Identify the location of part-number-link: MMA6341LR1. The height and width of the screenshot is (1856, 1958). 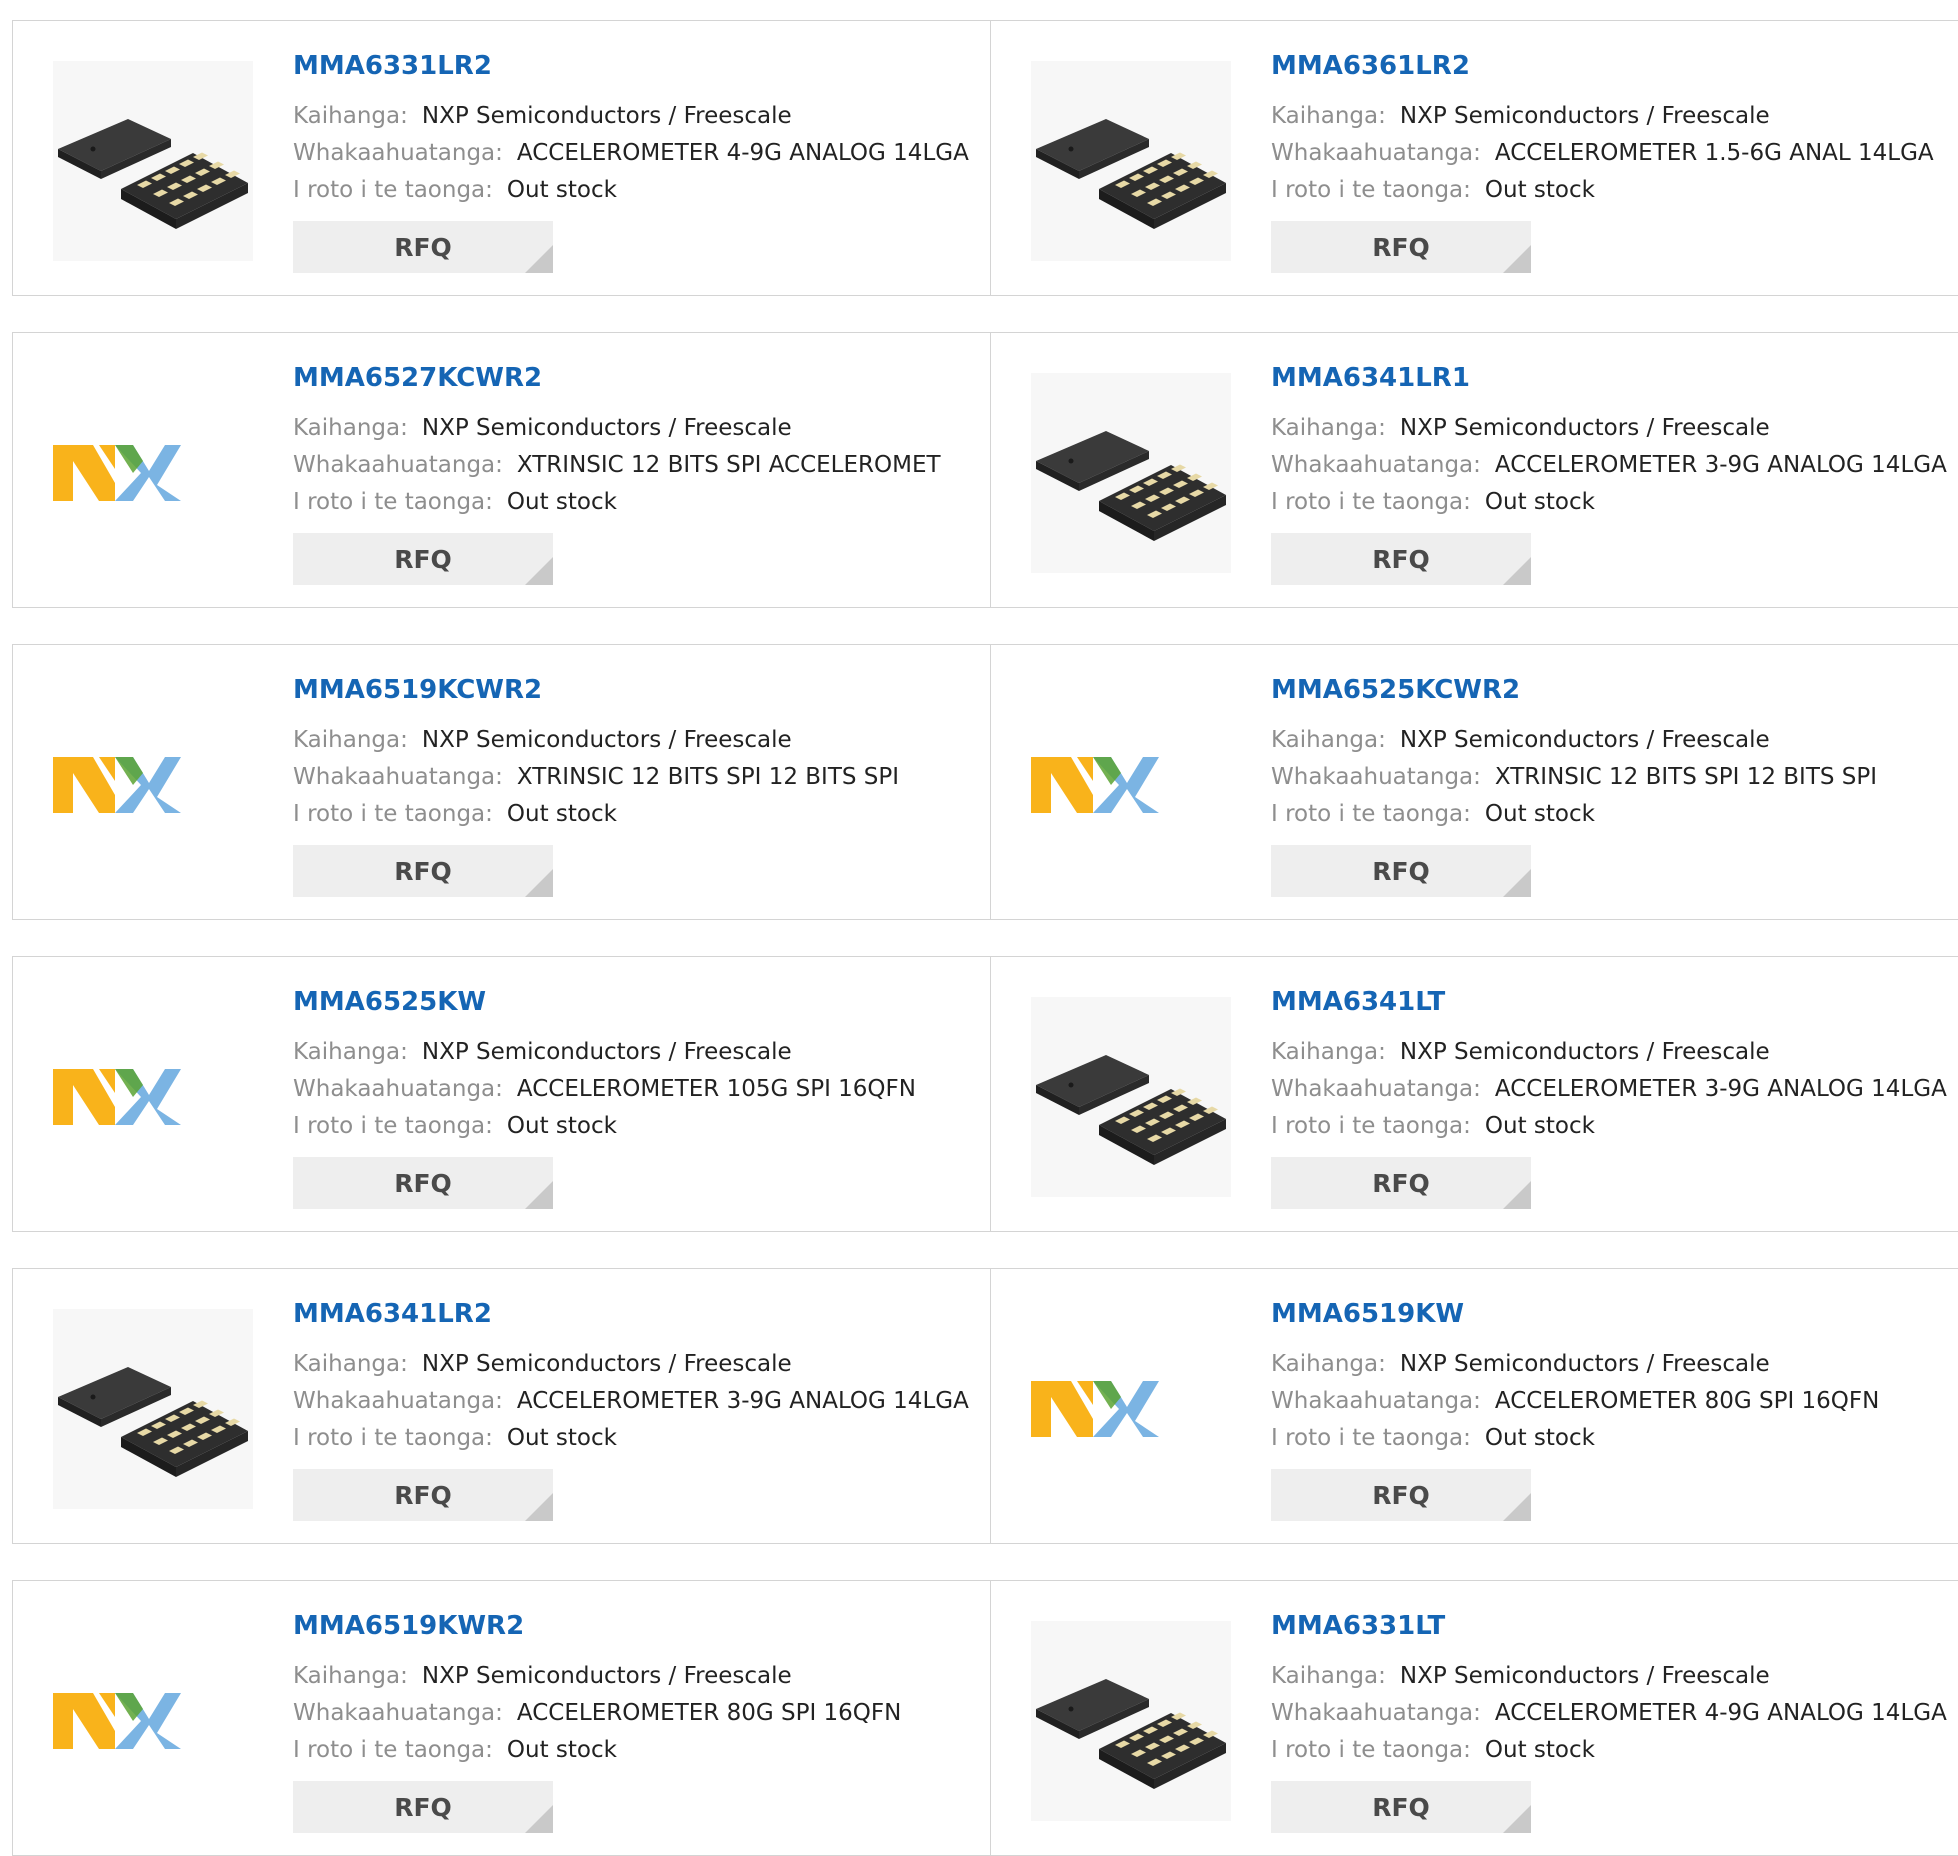
(1370, 378).